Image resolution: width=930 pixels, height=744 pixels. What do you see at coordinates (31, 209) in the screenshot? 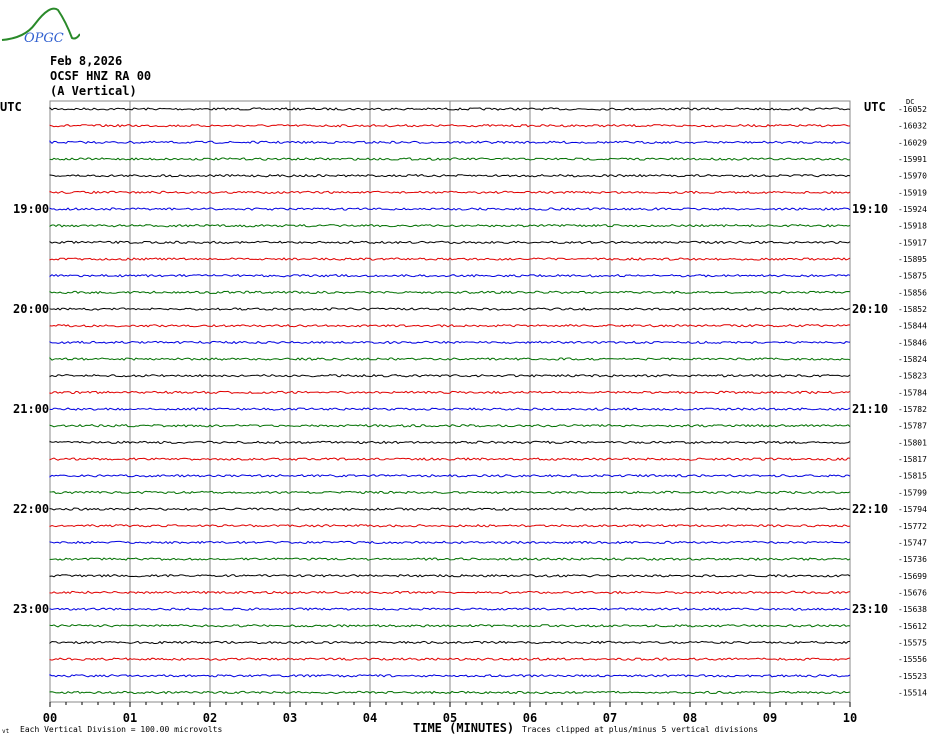
I see `hour-label-left: 19:00` at bounding box center [31, 209].